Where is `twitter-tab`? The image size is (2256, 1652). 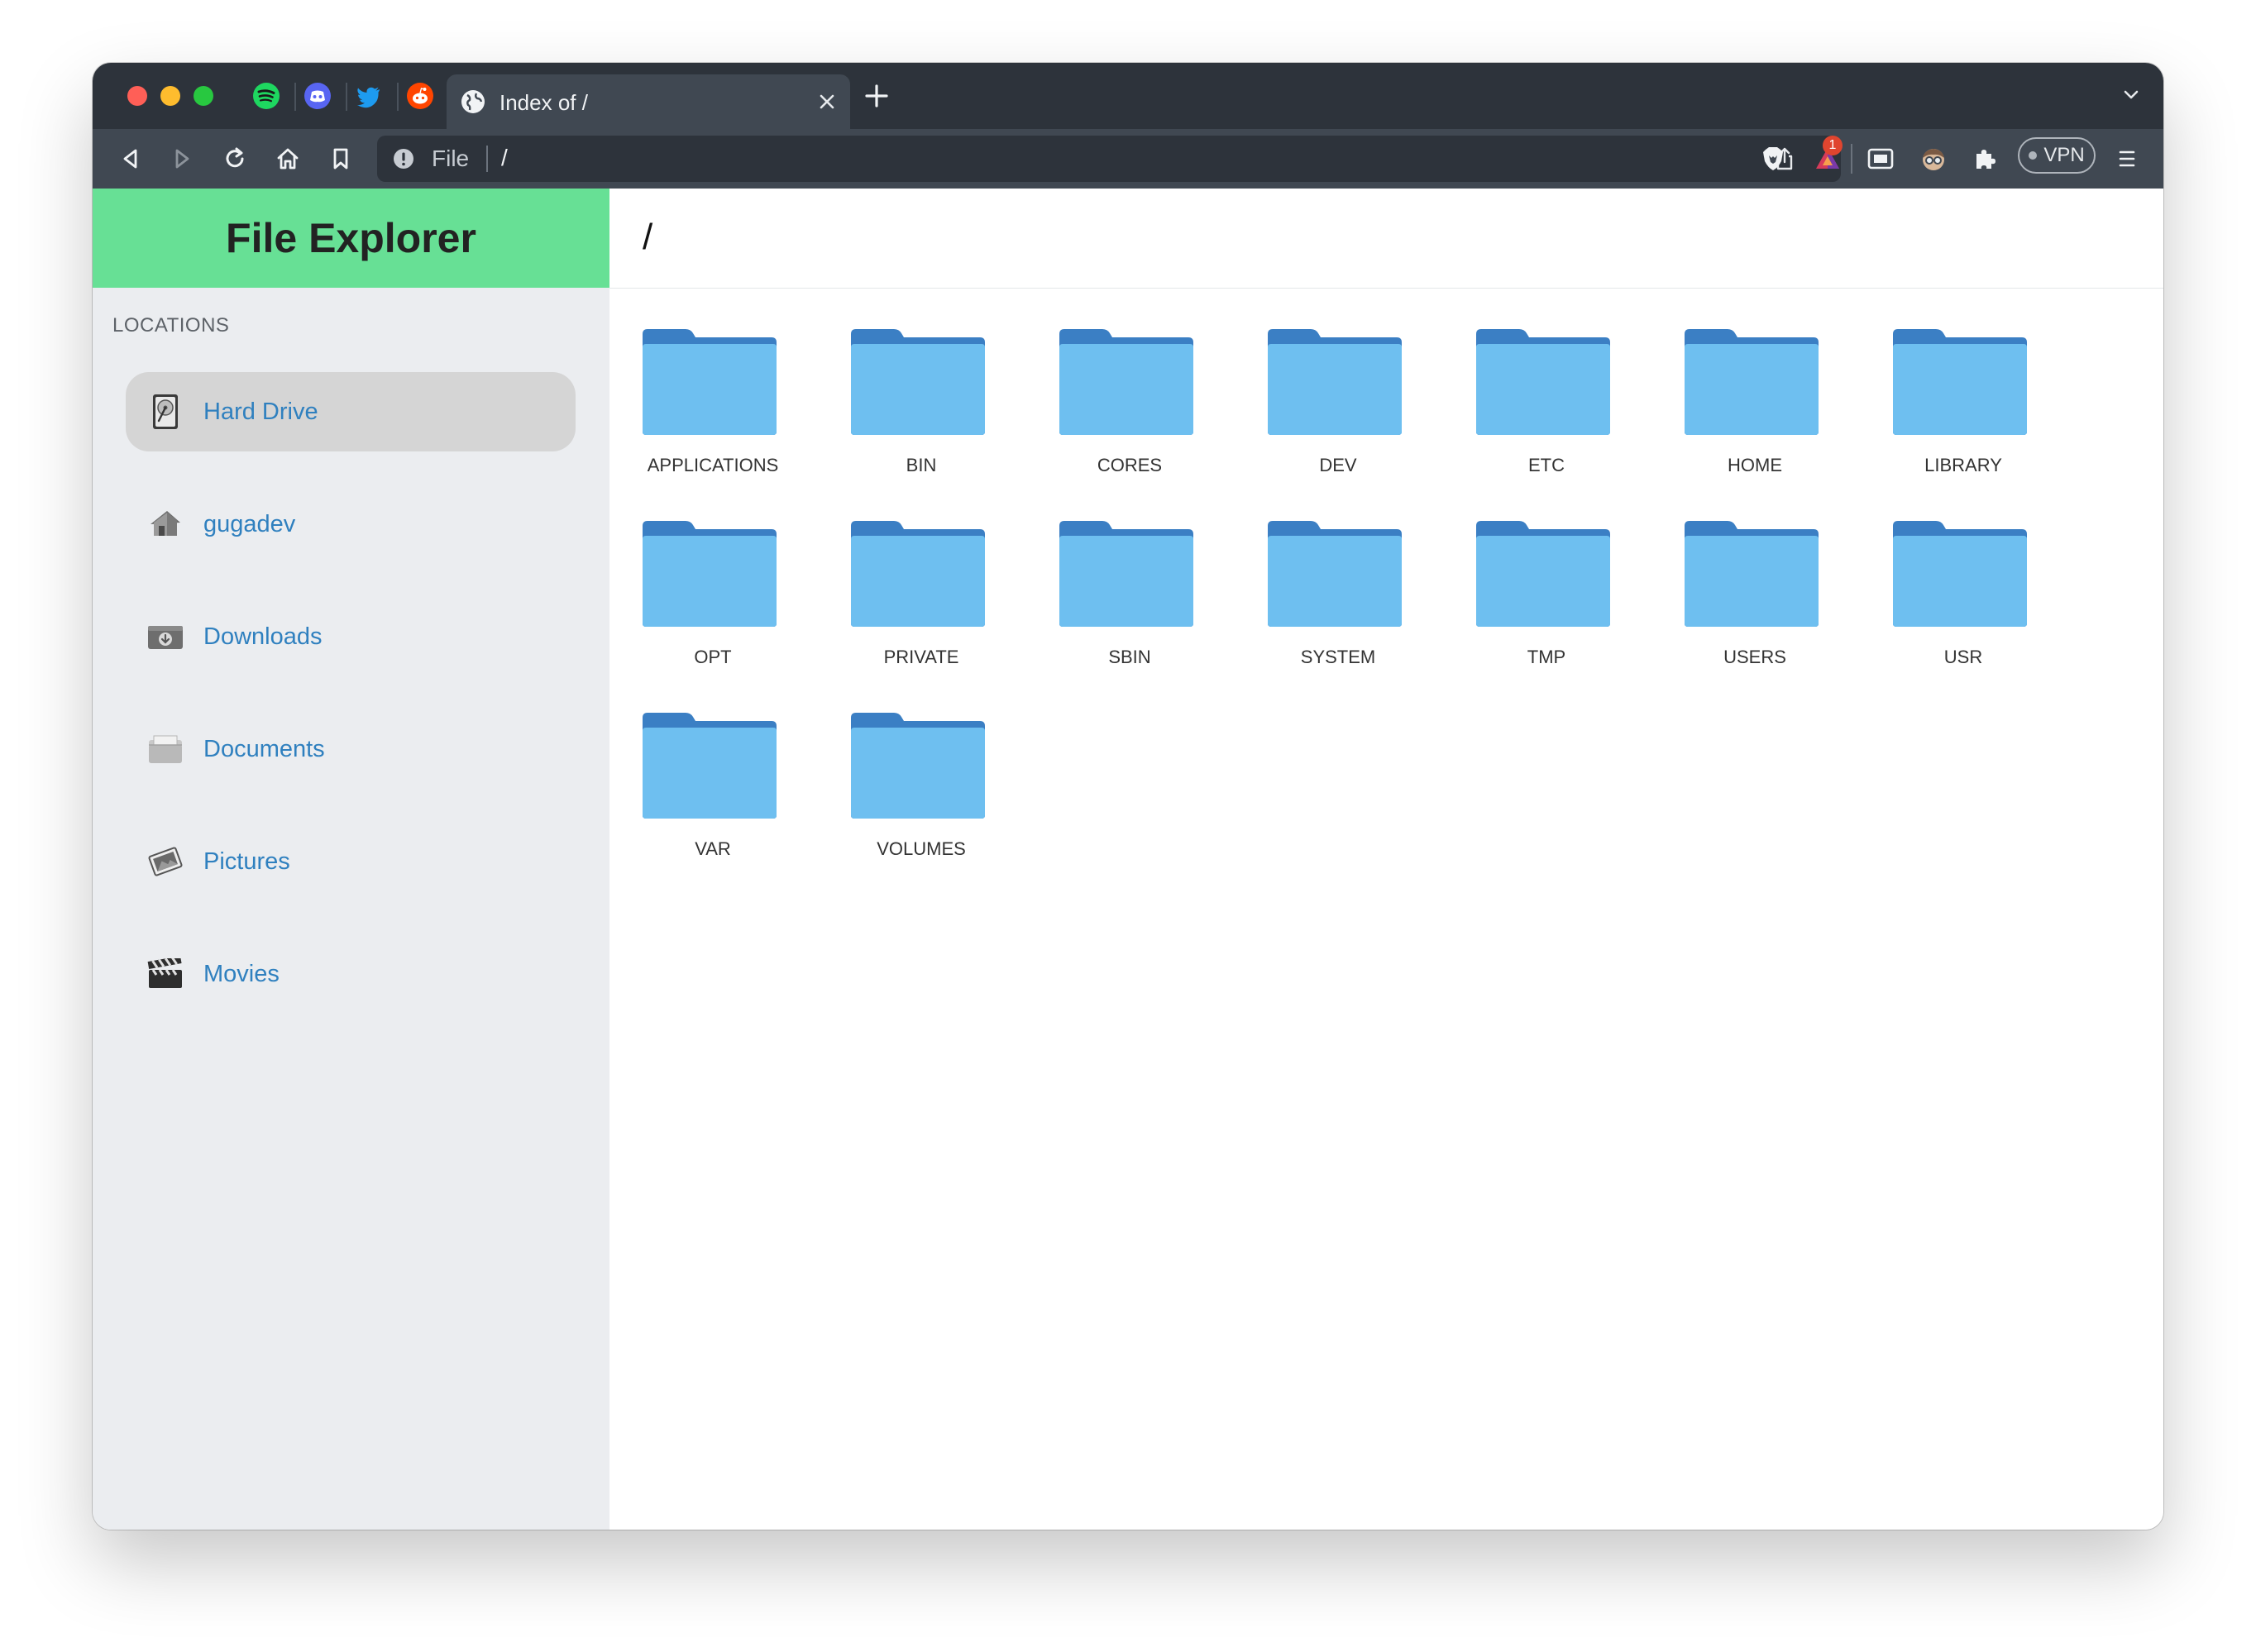 twitter-tab is located at coordinates (368, 95).